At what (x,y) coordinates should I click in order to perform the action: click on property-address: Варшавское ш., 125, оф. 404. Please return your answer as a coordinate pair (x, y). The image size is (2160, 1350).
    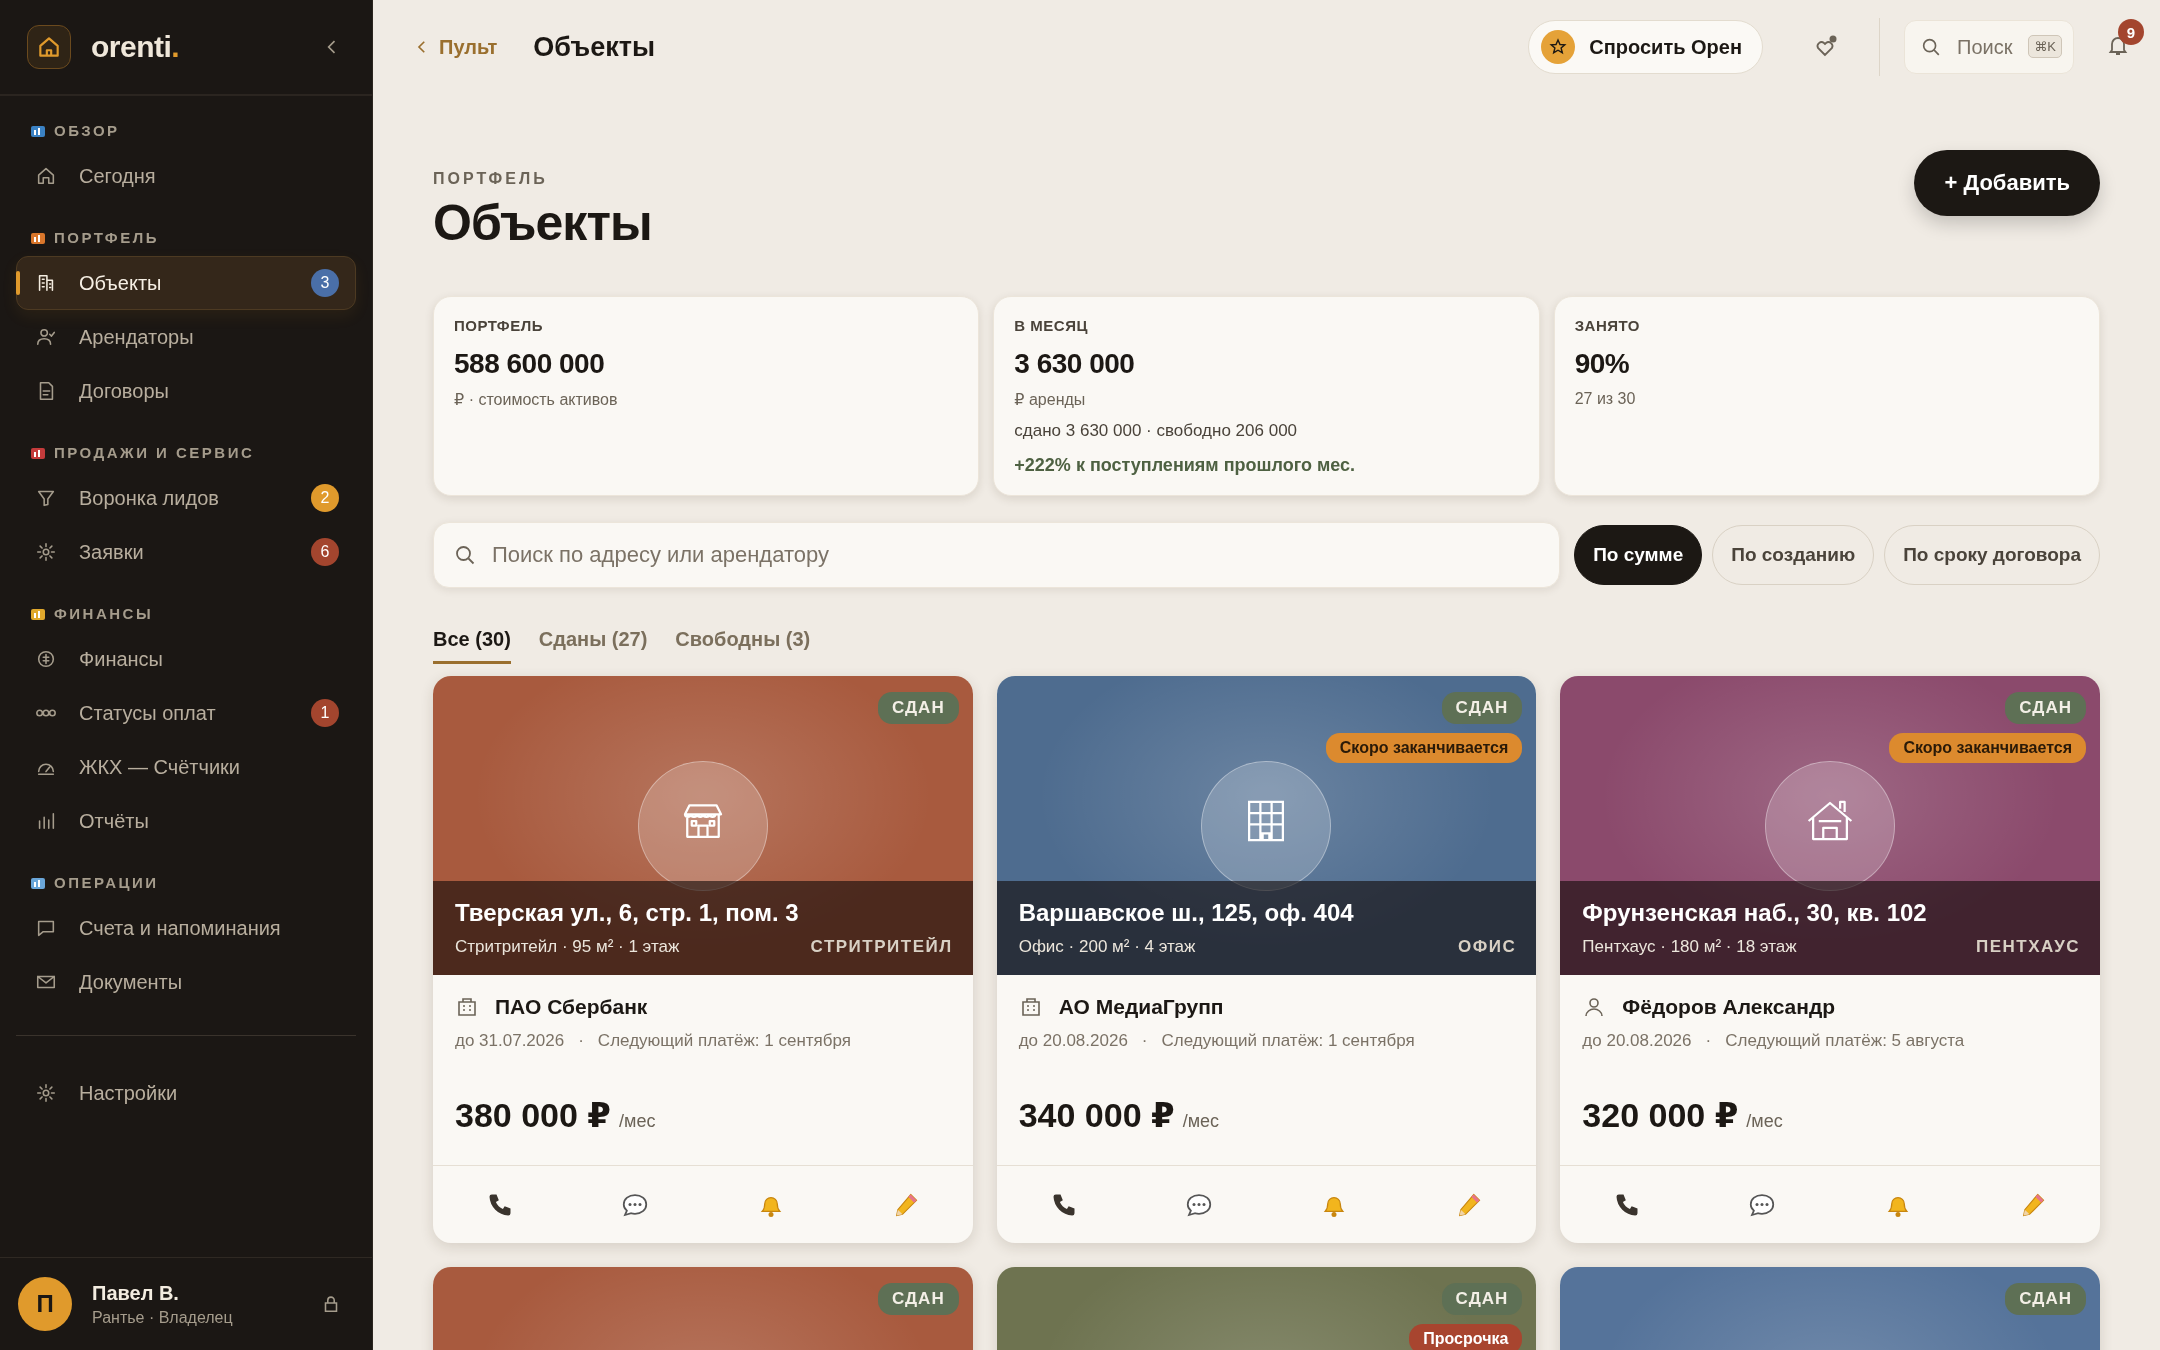
    Looking at the image, I should click on (1186, 913).